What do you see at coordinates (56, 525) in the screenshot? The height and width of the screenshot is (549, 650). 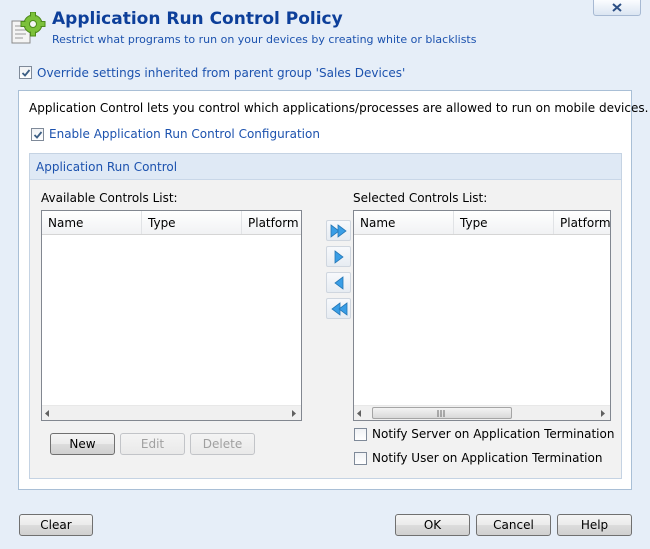 I see `clear-button: Clear` at bounding box center [56, 525].